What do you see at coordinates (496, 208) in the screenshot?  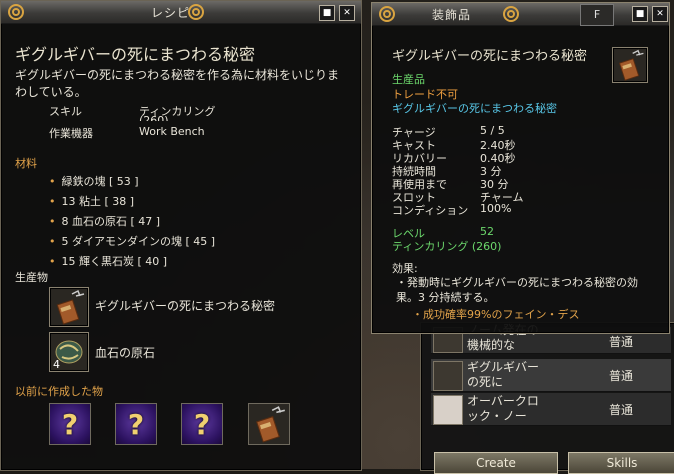 I see `stat-value: 100%` at bounding box center [496, 208].